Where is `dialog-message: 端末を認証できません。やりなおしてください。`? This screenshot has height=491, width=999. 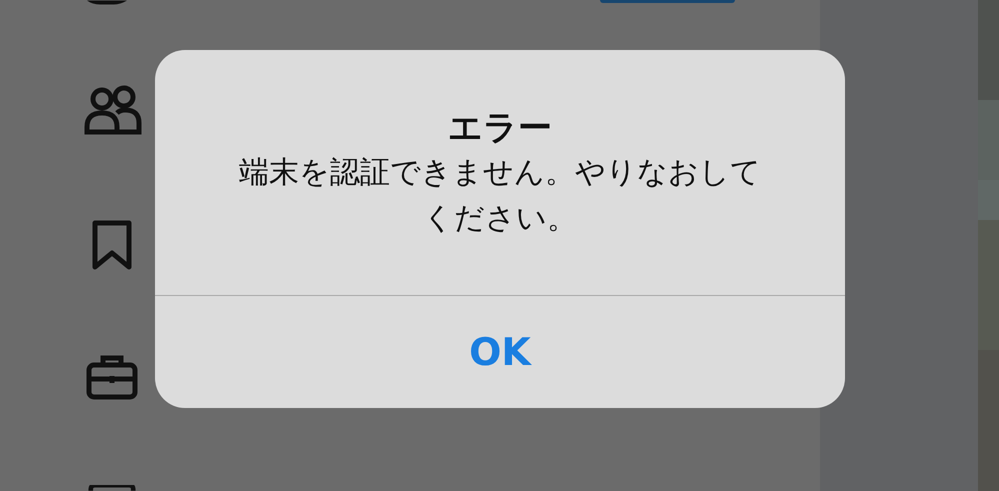 dialog-message: 端末を認証できません。やりなおしてください。 is located at coordinates (500, 196).